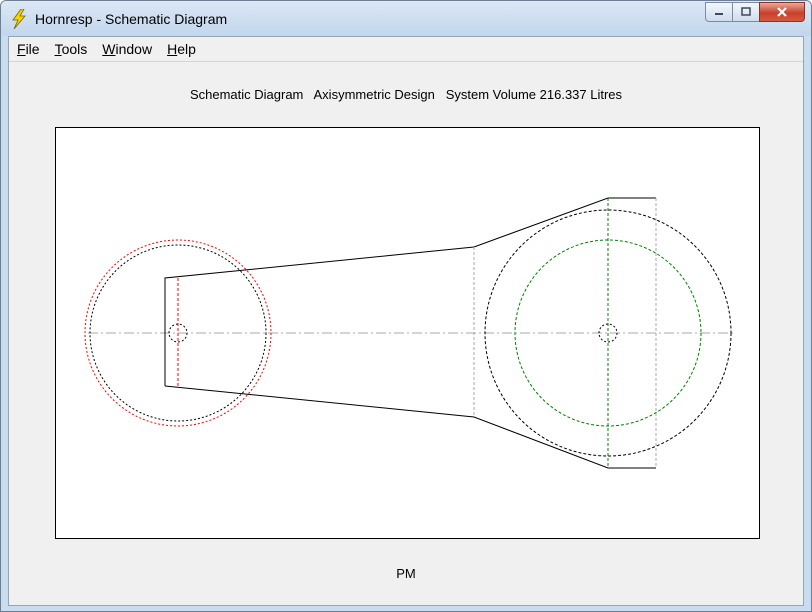 This screenshot has height=612, width=812. What do you see at coordinates (181, 49) in the screenshot?
I see `menu-help: Help` at bounding box center [181, 49].